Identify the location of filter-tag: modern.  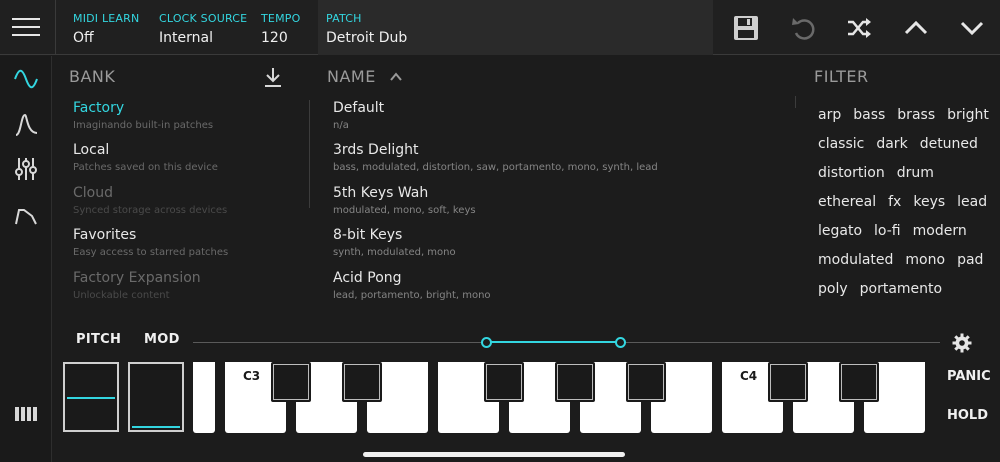
(940, 231).